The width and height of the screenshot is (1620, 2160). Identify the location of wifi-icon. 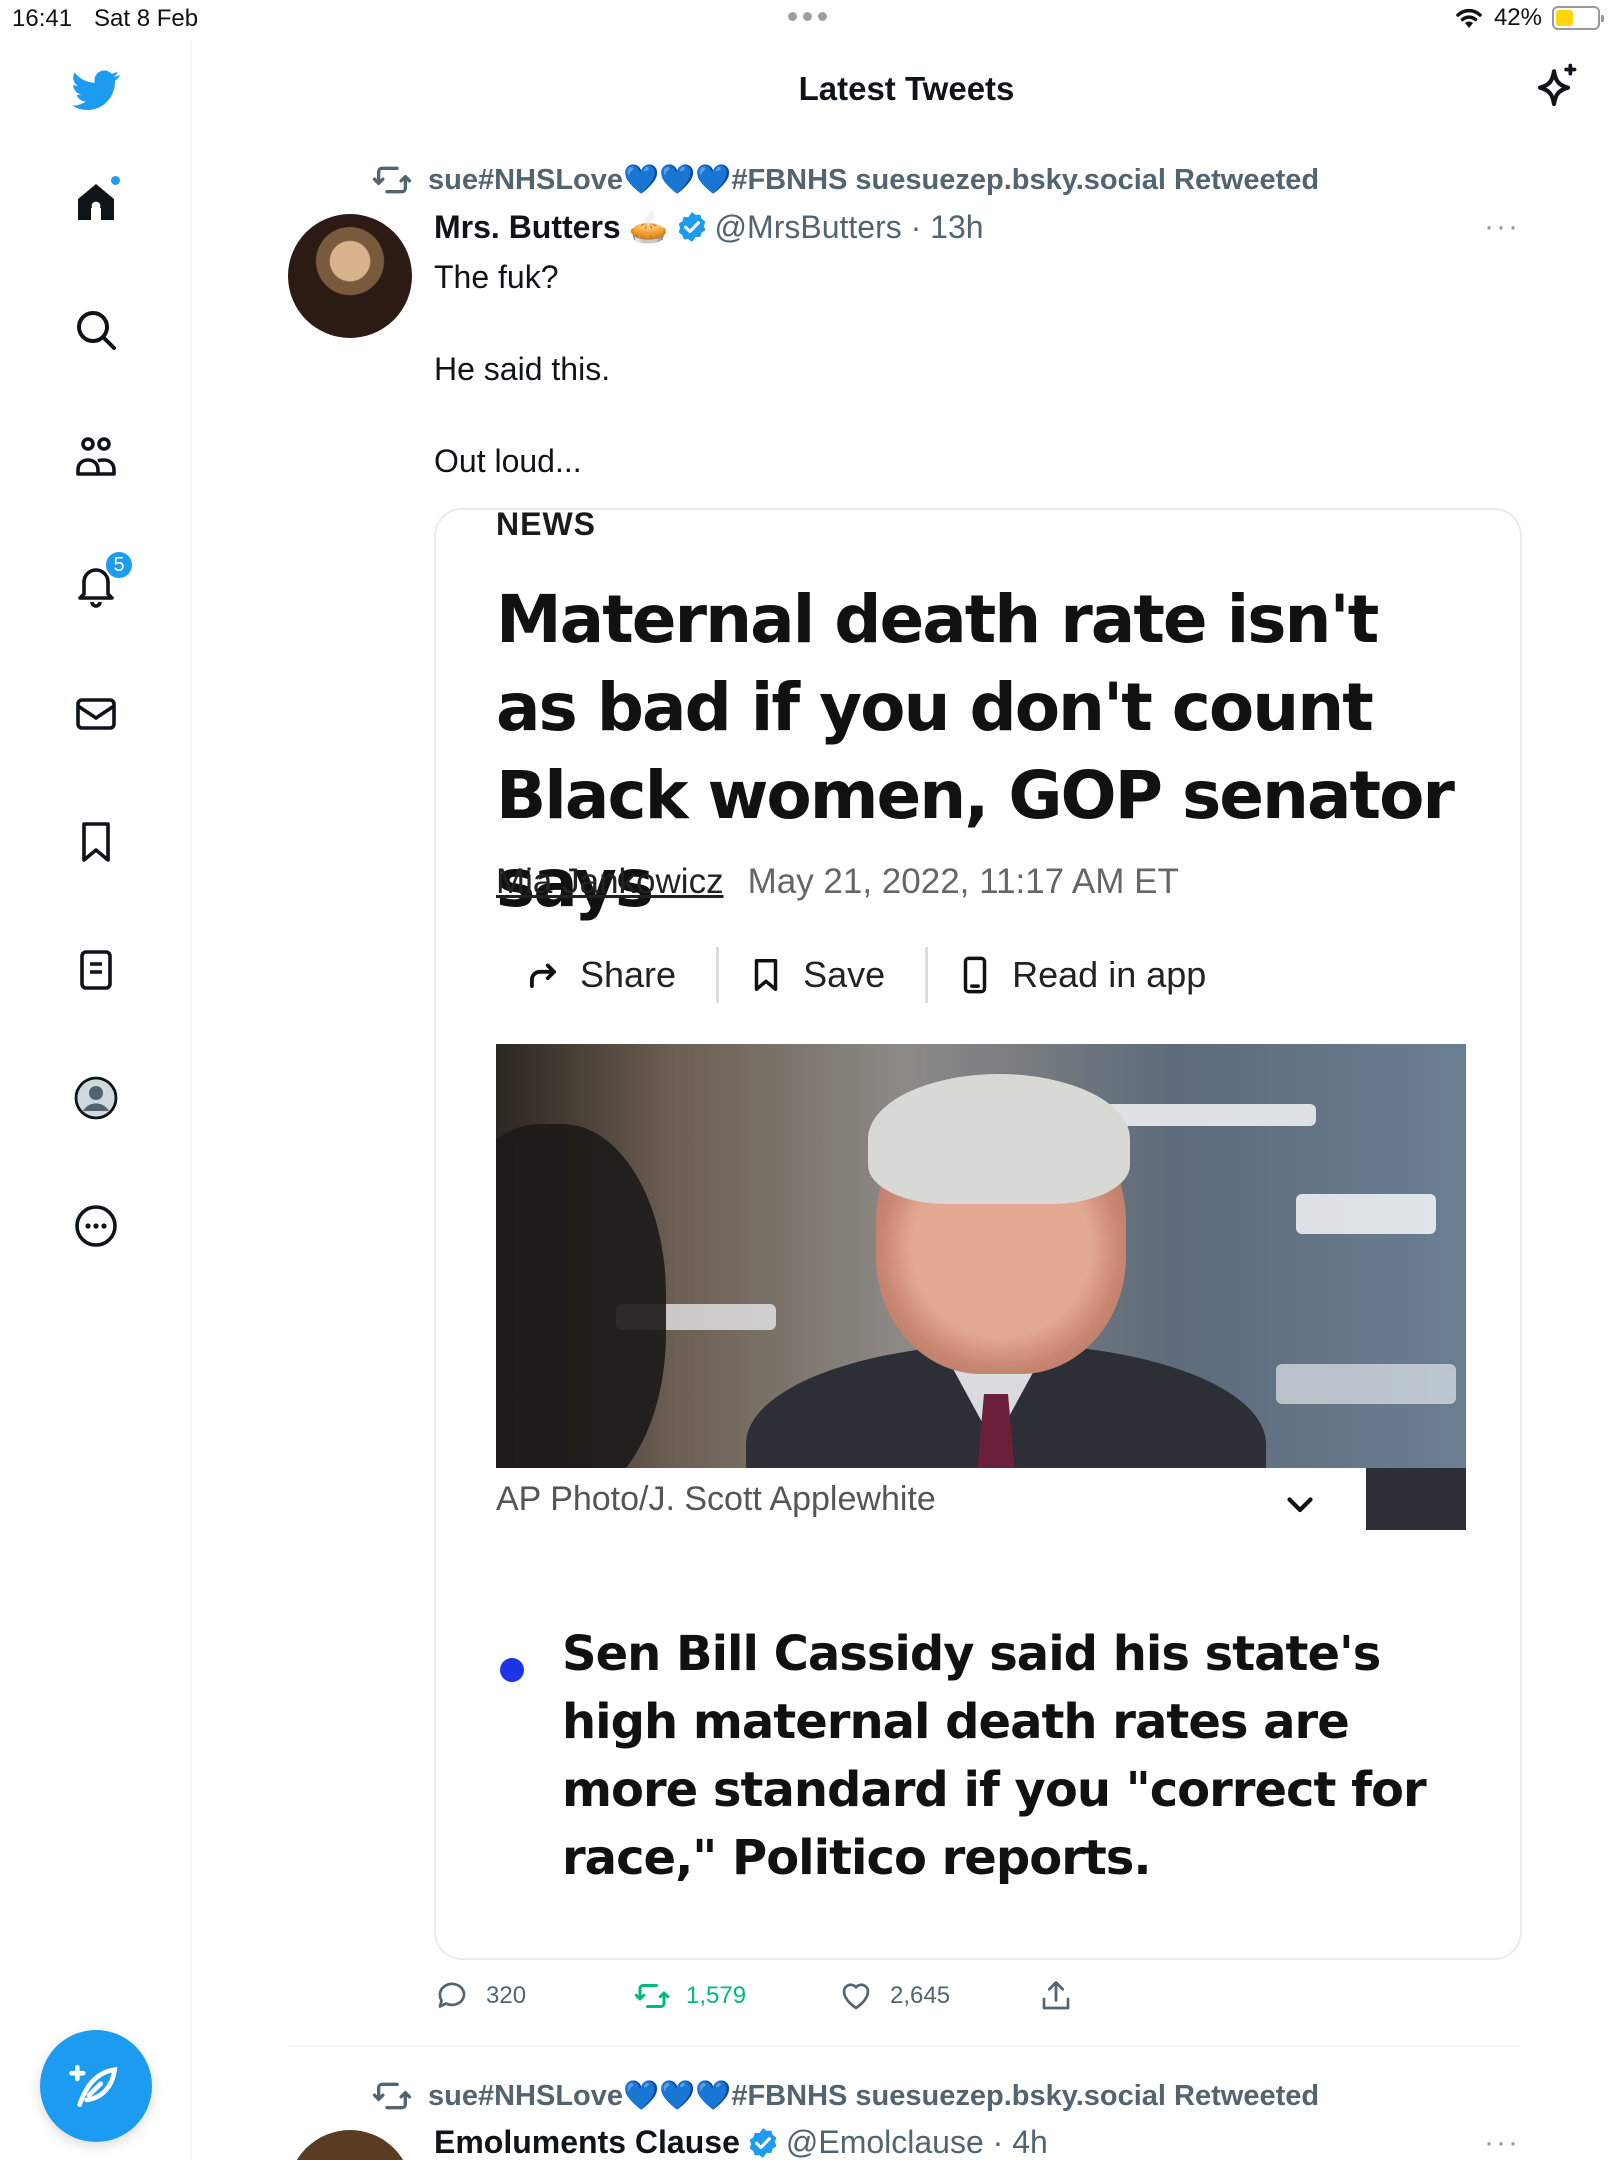
(1469, 18).